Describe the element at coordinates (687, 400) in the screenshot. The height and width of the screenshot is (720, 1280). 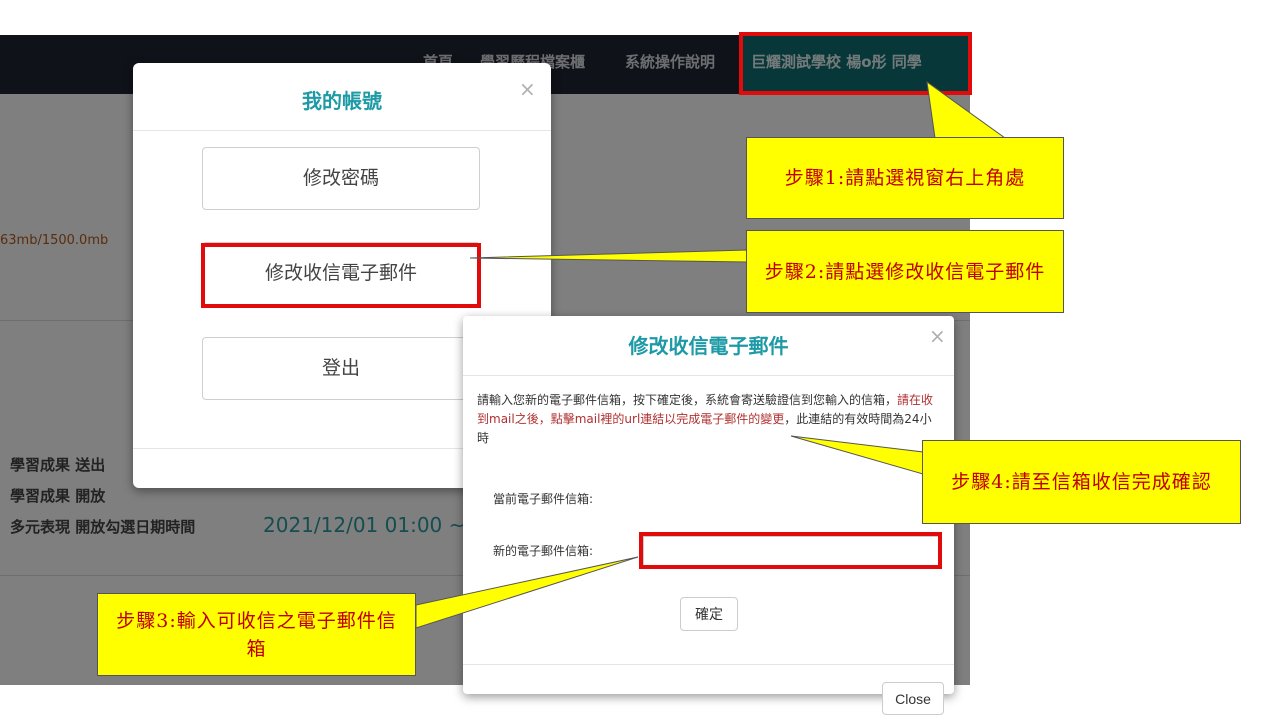
I see `instructions-text: 請輸入您新的電子郵件信箱，按下確定後，系統會寄送驗證信到您輸入的信箱，` at that location.